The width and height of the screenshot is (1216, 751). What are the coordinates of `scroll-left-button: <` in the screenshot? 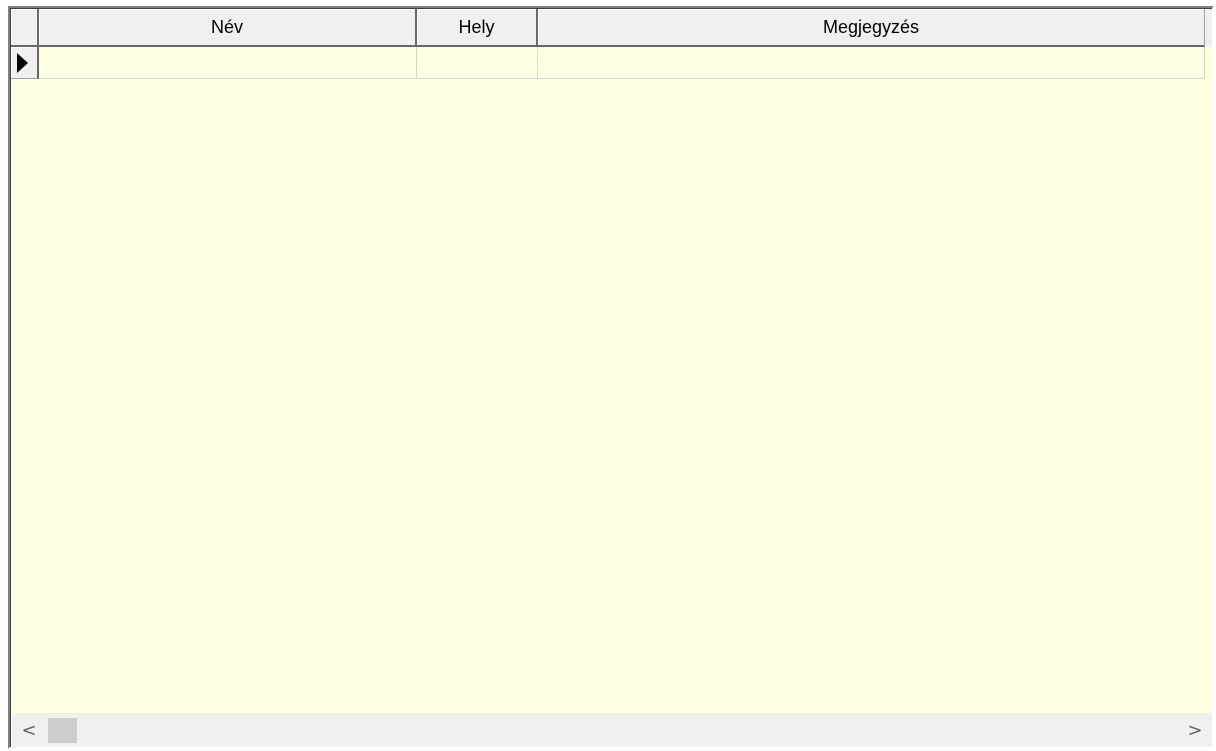 It's located at (29, 730).